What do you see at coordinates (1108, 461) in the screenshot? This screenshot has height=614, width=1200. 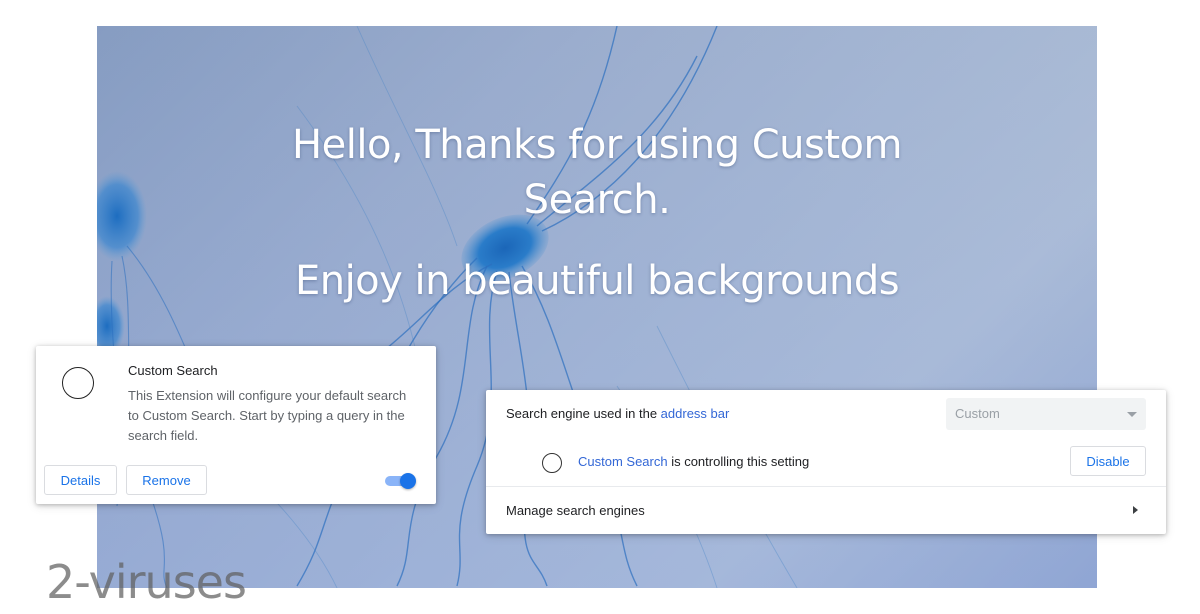 I see `disable-button: Disable` at bounding box center [1108, 461].